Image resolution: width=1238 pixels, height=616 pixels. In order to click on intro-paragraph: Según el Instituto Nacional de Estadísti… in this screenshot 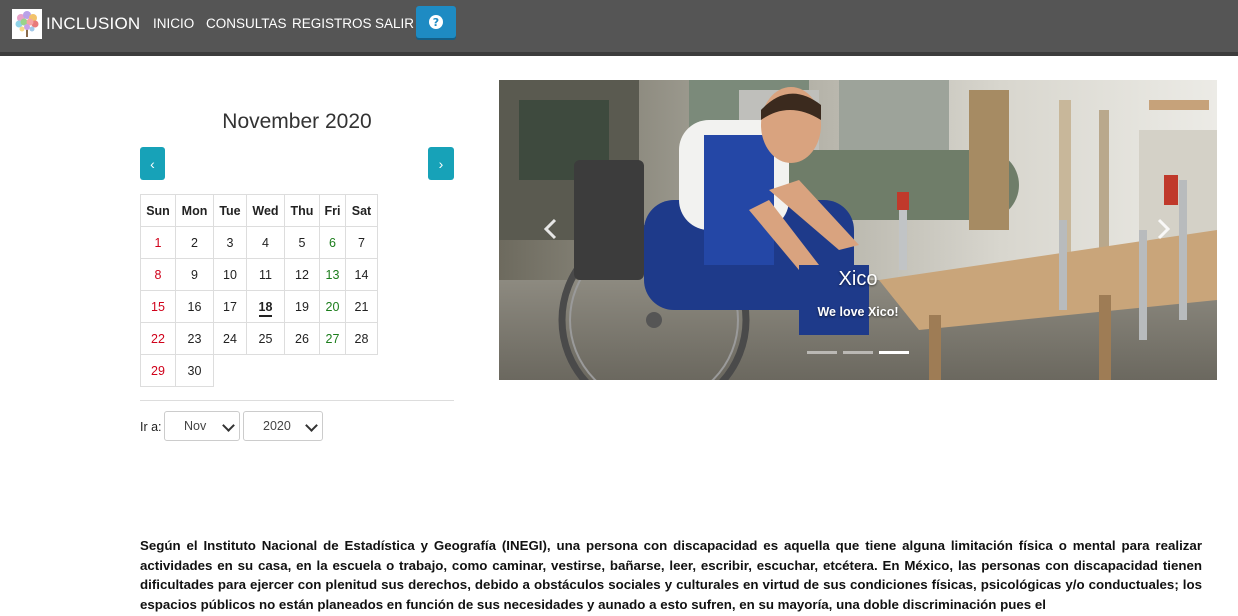, I will do `click(671, 575)`.